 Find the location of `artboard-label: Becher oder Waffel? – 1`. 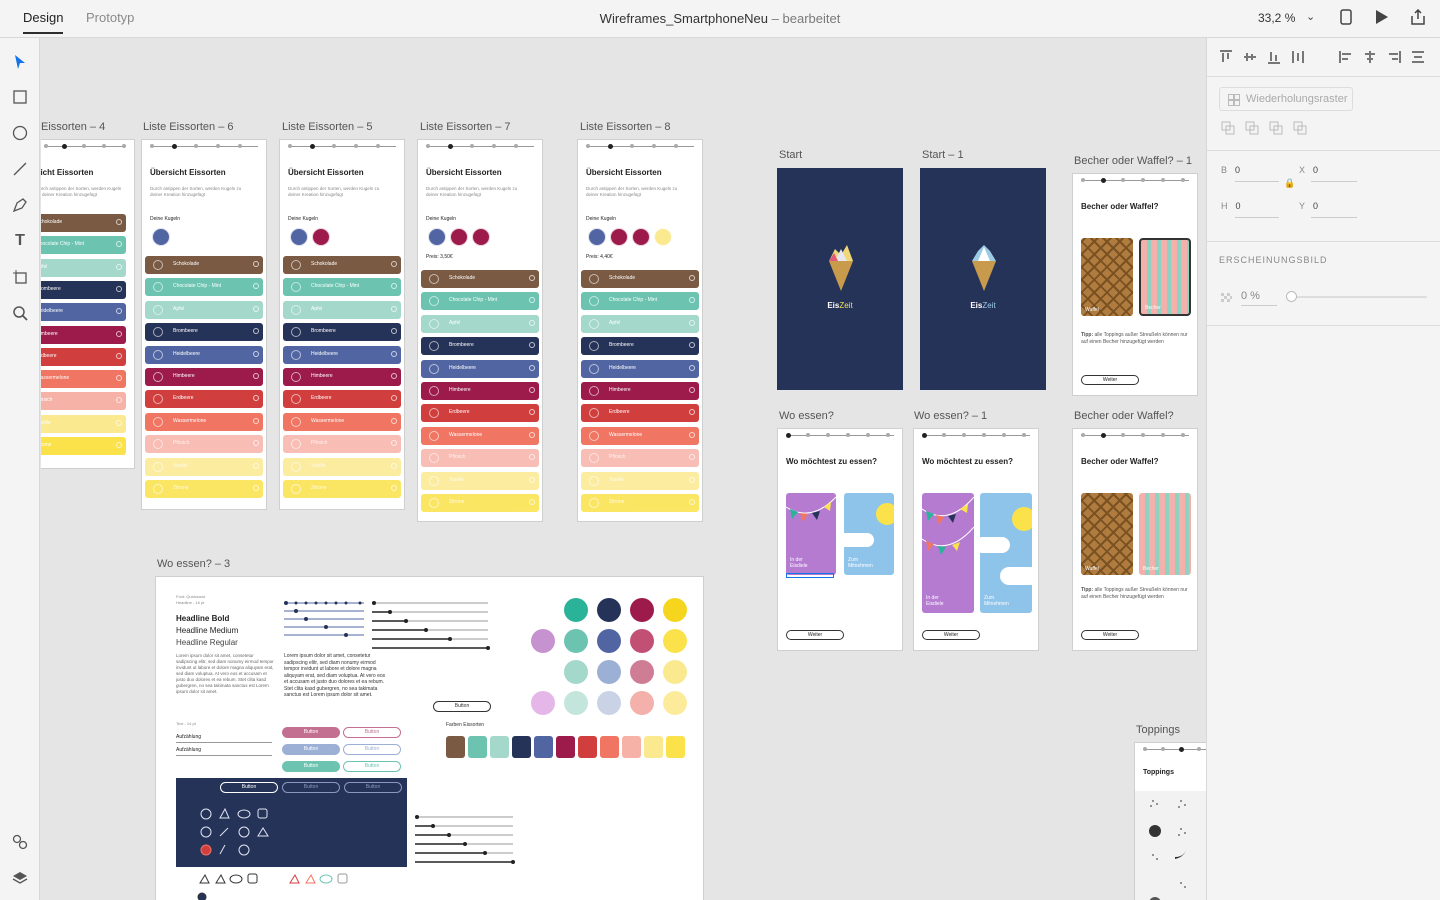

artboard-label: Becher oder Waffel? – 1 is located at coordinates (1133, 161).